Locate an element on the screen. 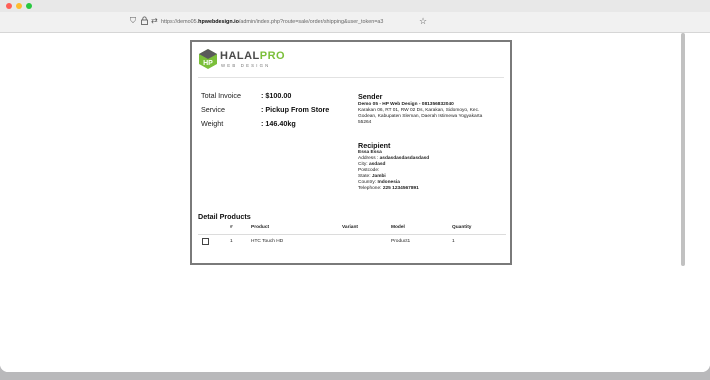 The image size is (710, 380). column-header-product: Product is located at coordinates (260, 227).